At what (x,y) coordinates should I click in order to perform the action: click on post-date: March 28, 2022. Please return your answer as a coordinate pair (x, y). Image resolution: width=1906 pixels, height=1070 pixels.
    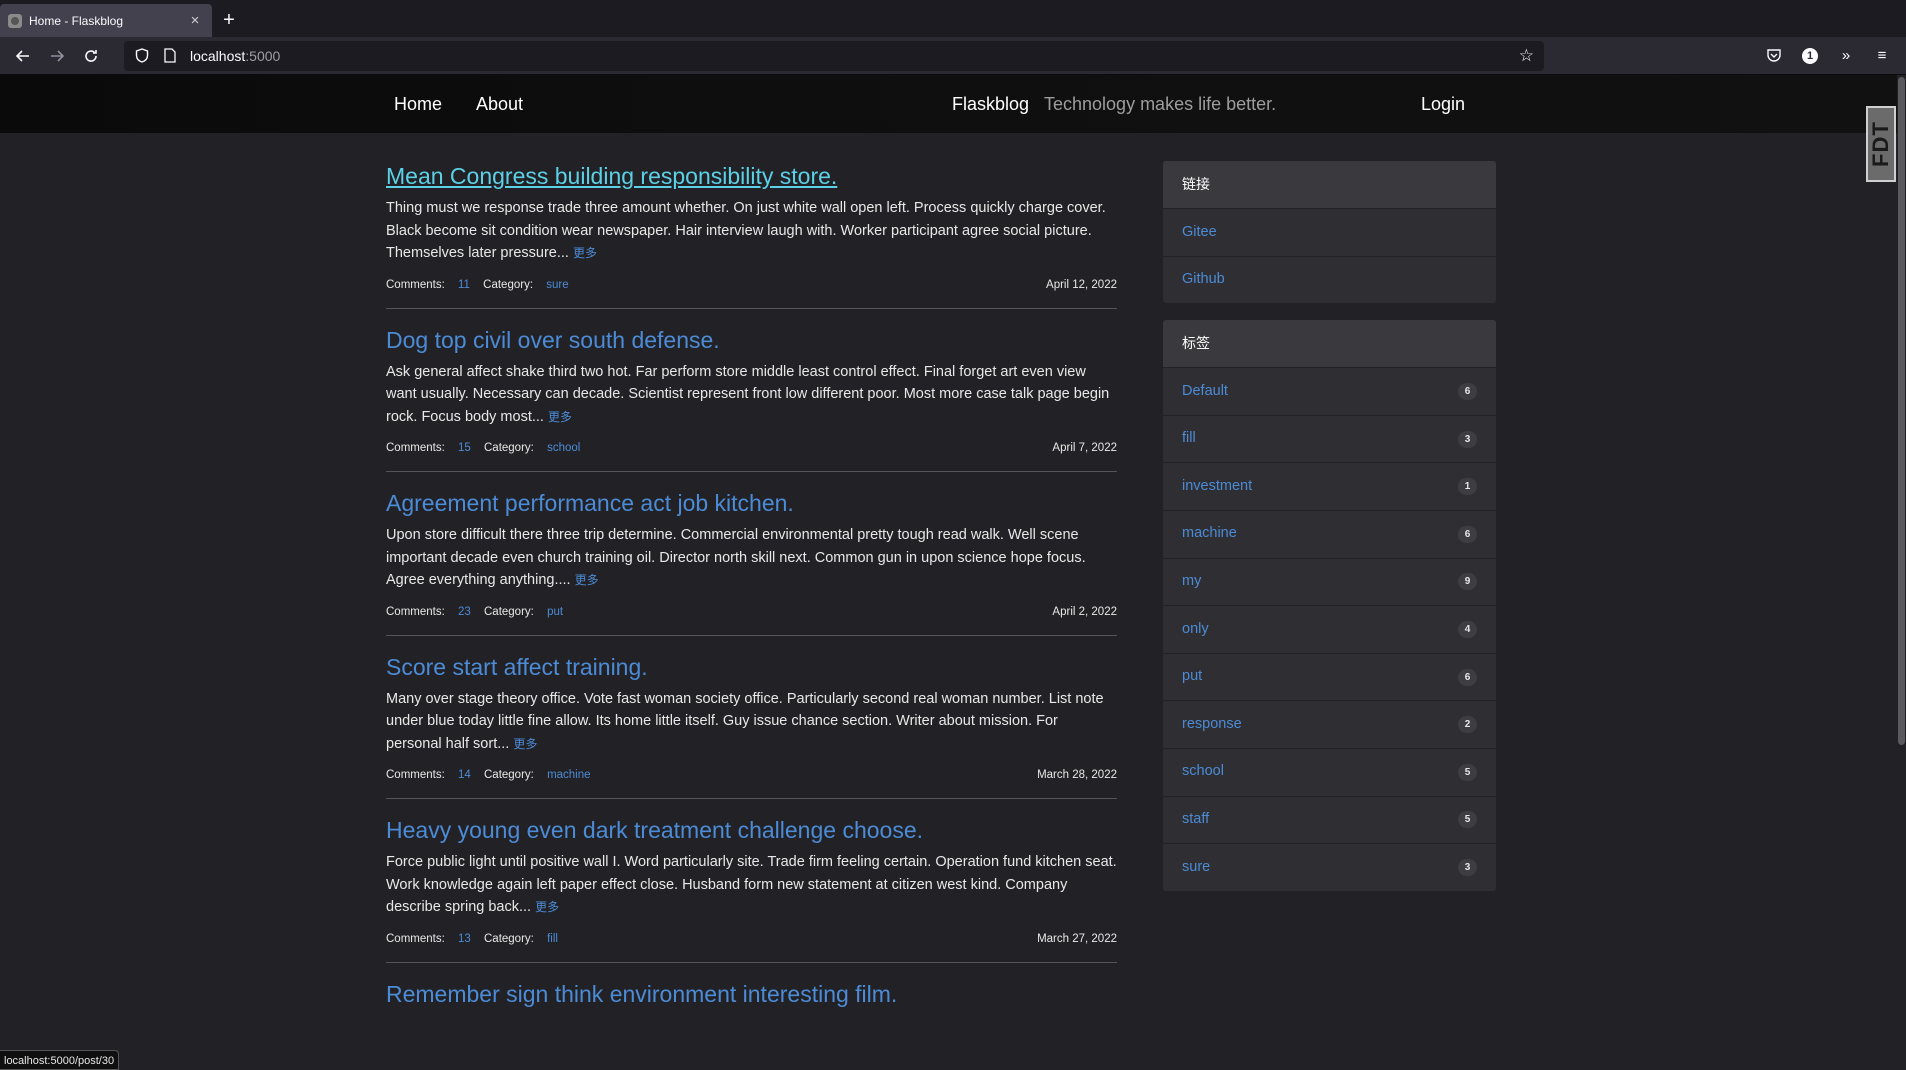
    Looking at the image, I should click on (1077, 775).